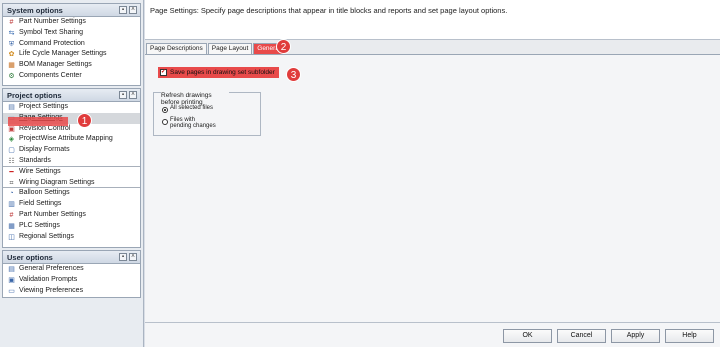 The image size is (720, 347). Describe the element at coordinates (11, 140) in the screenshot. I see `projectwise-icon: ◈` at that location.